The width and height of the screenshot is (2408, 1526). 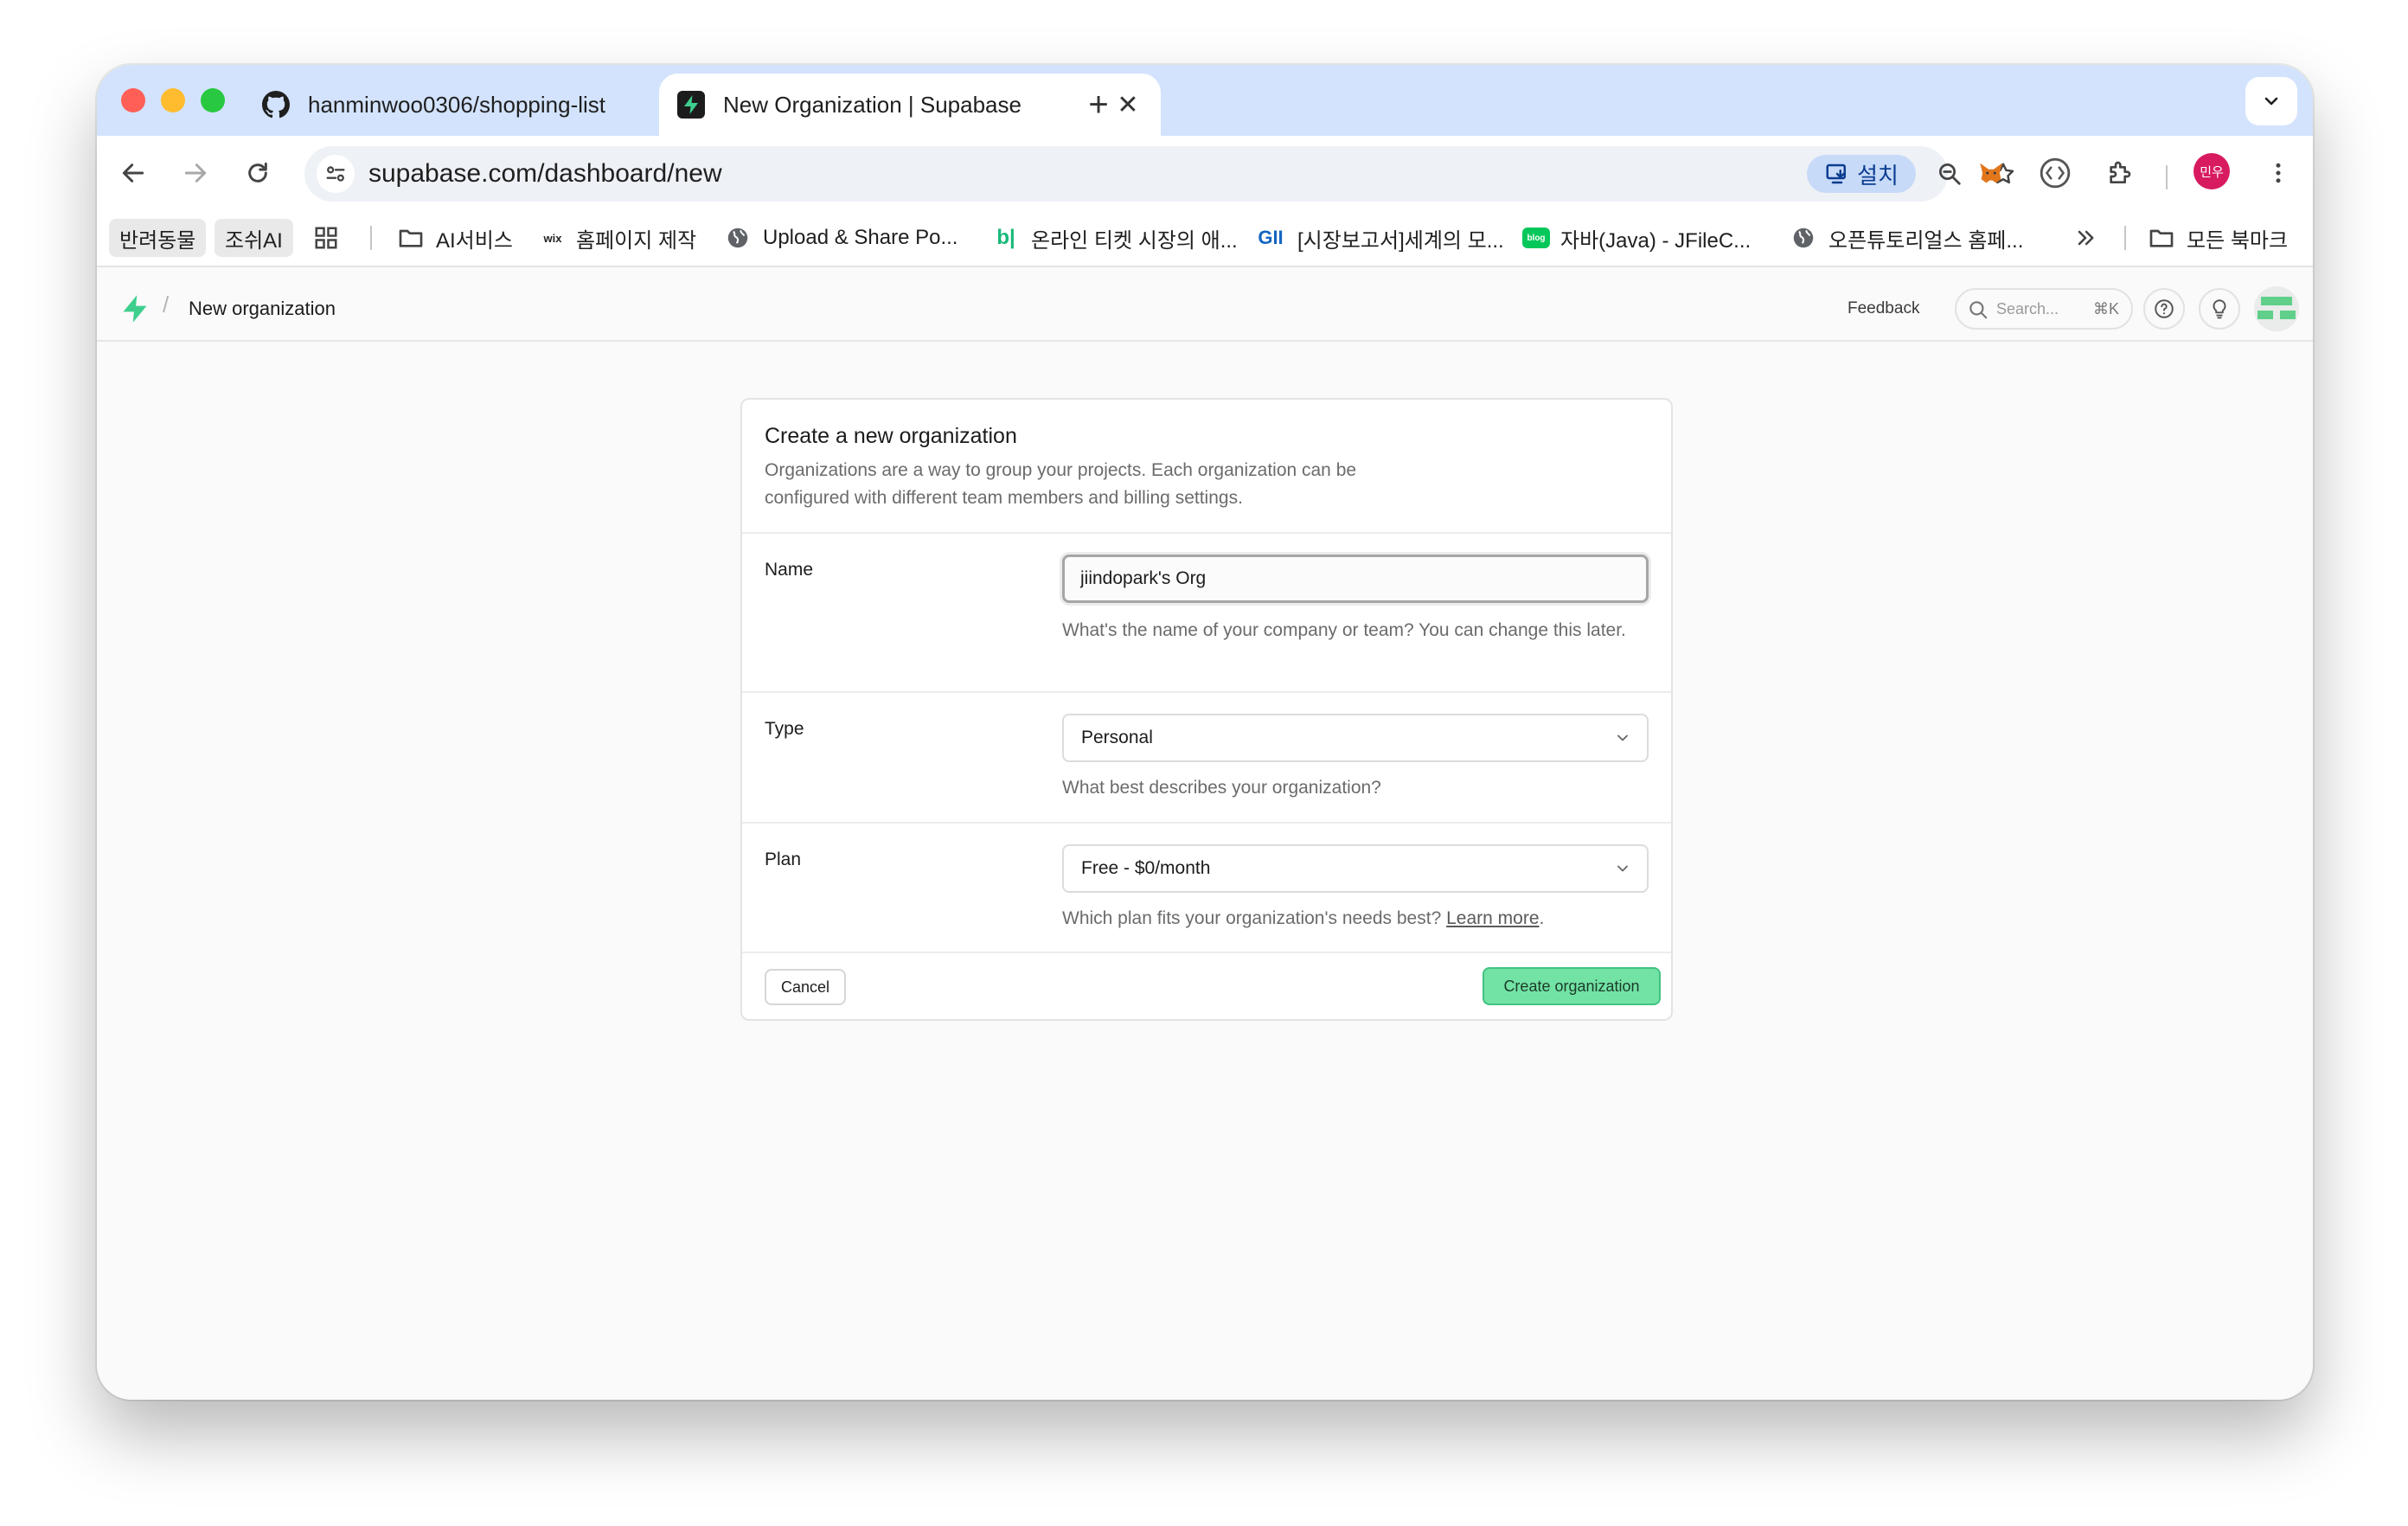 I want to click on metamask-extension-button, so click(x=1991, y=173).